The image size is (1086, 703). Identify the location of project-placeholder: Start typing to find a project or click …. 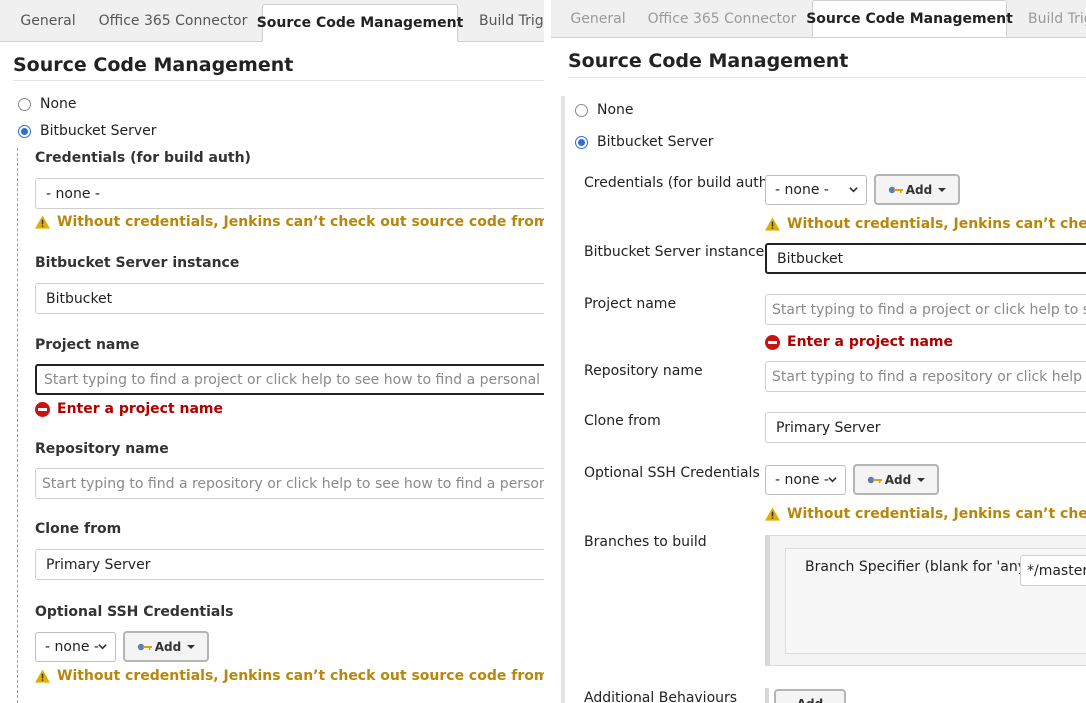
(294, 379).